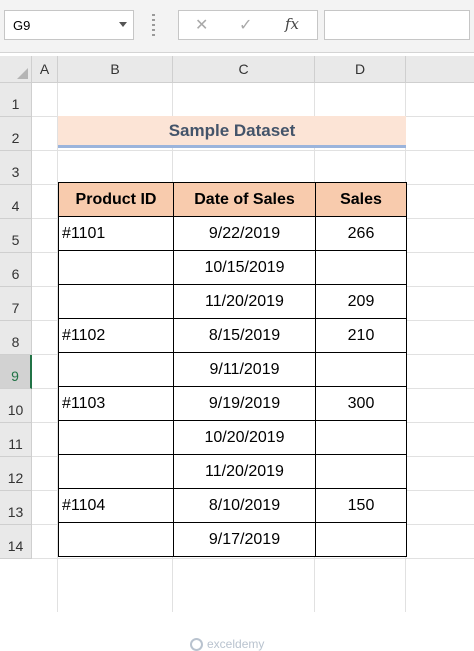 Image resolution: width=474 pixels, height=651 pixels. I want to click on select-all-icon, so click(22, 73).